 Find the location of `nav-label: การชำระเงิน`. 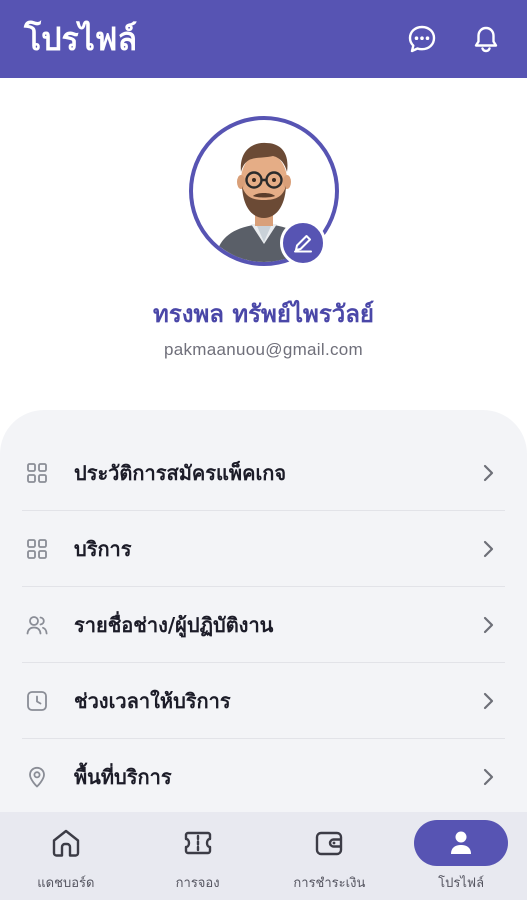

nav-label: การชำระเงิน is located at coordinates (329, 883).